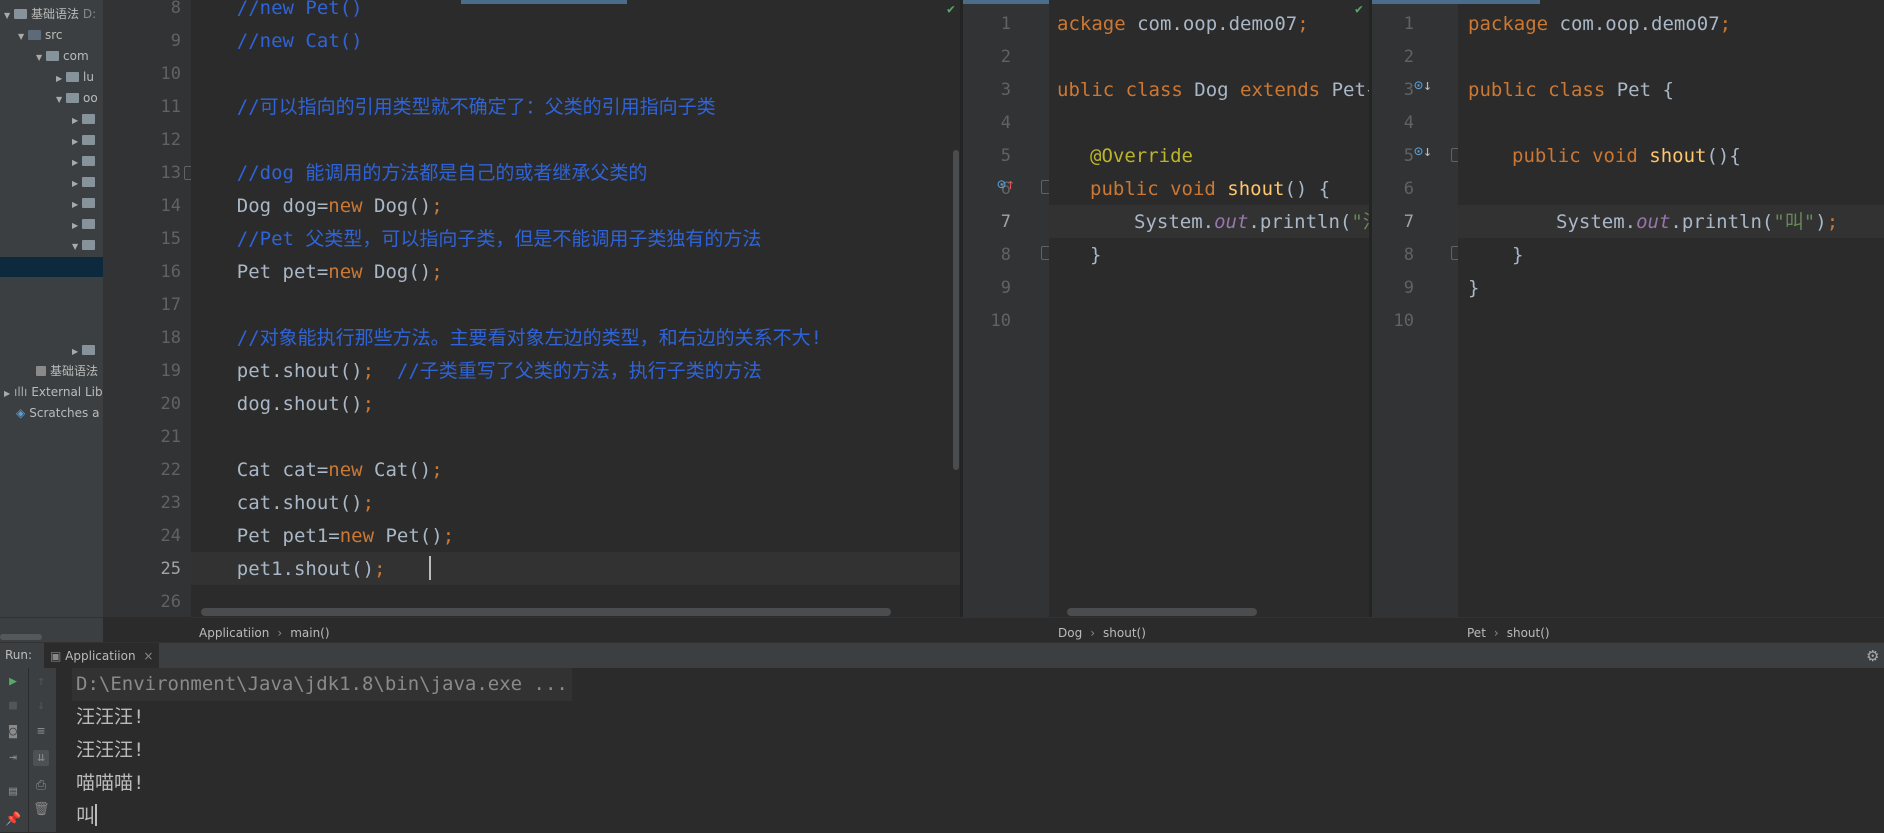  What do you see at coordinates (41, 732) in the screenshot?
I see `soft-wrap-icon: ≡` at bounding box center [41, 732].